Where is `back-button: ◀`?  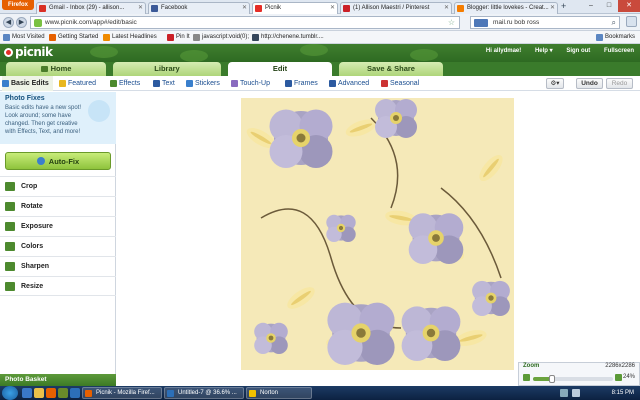
back-button: ◀ is located at coordinates (8, 22).